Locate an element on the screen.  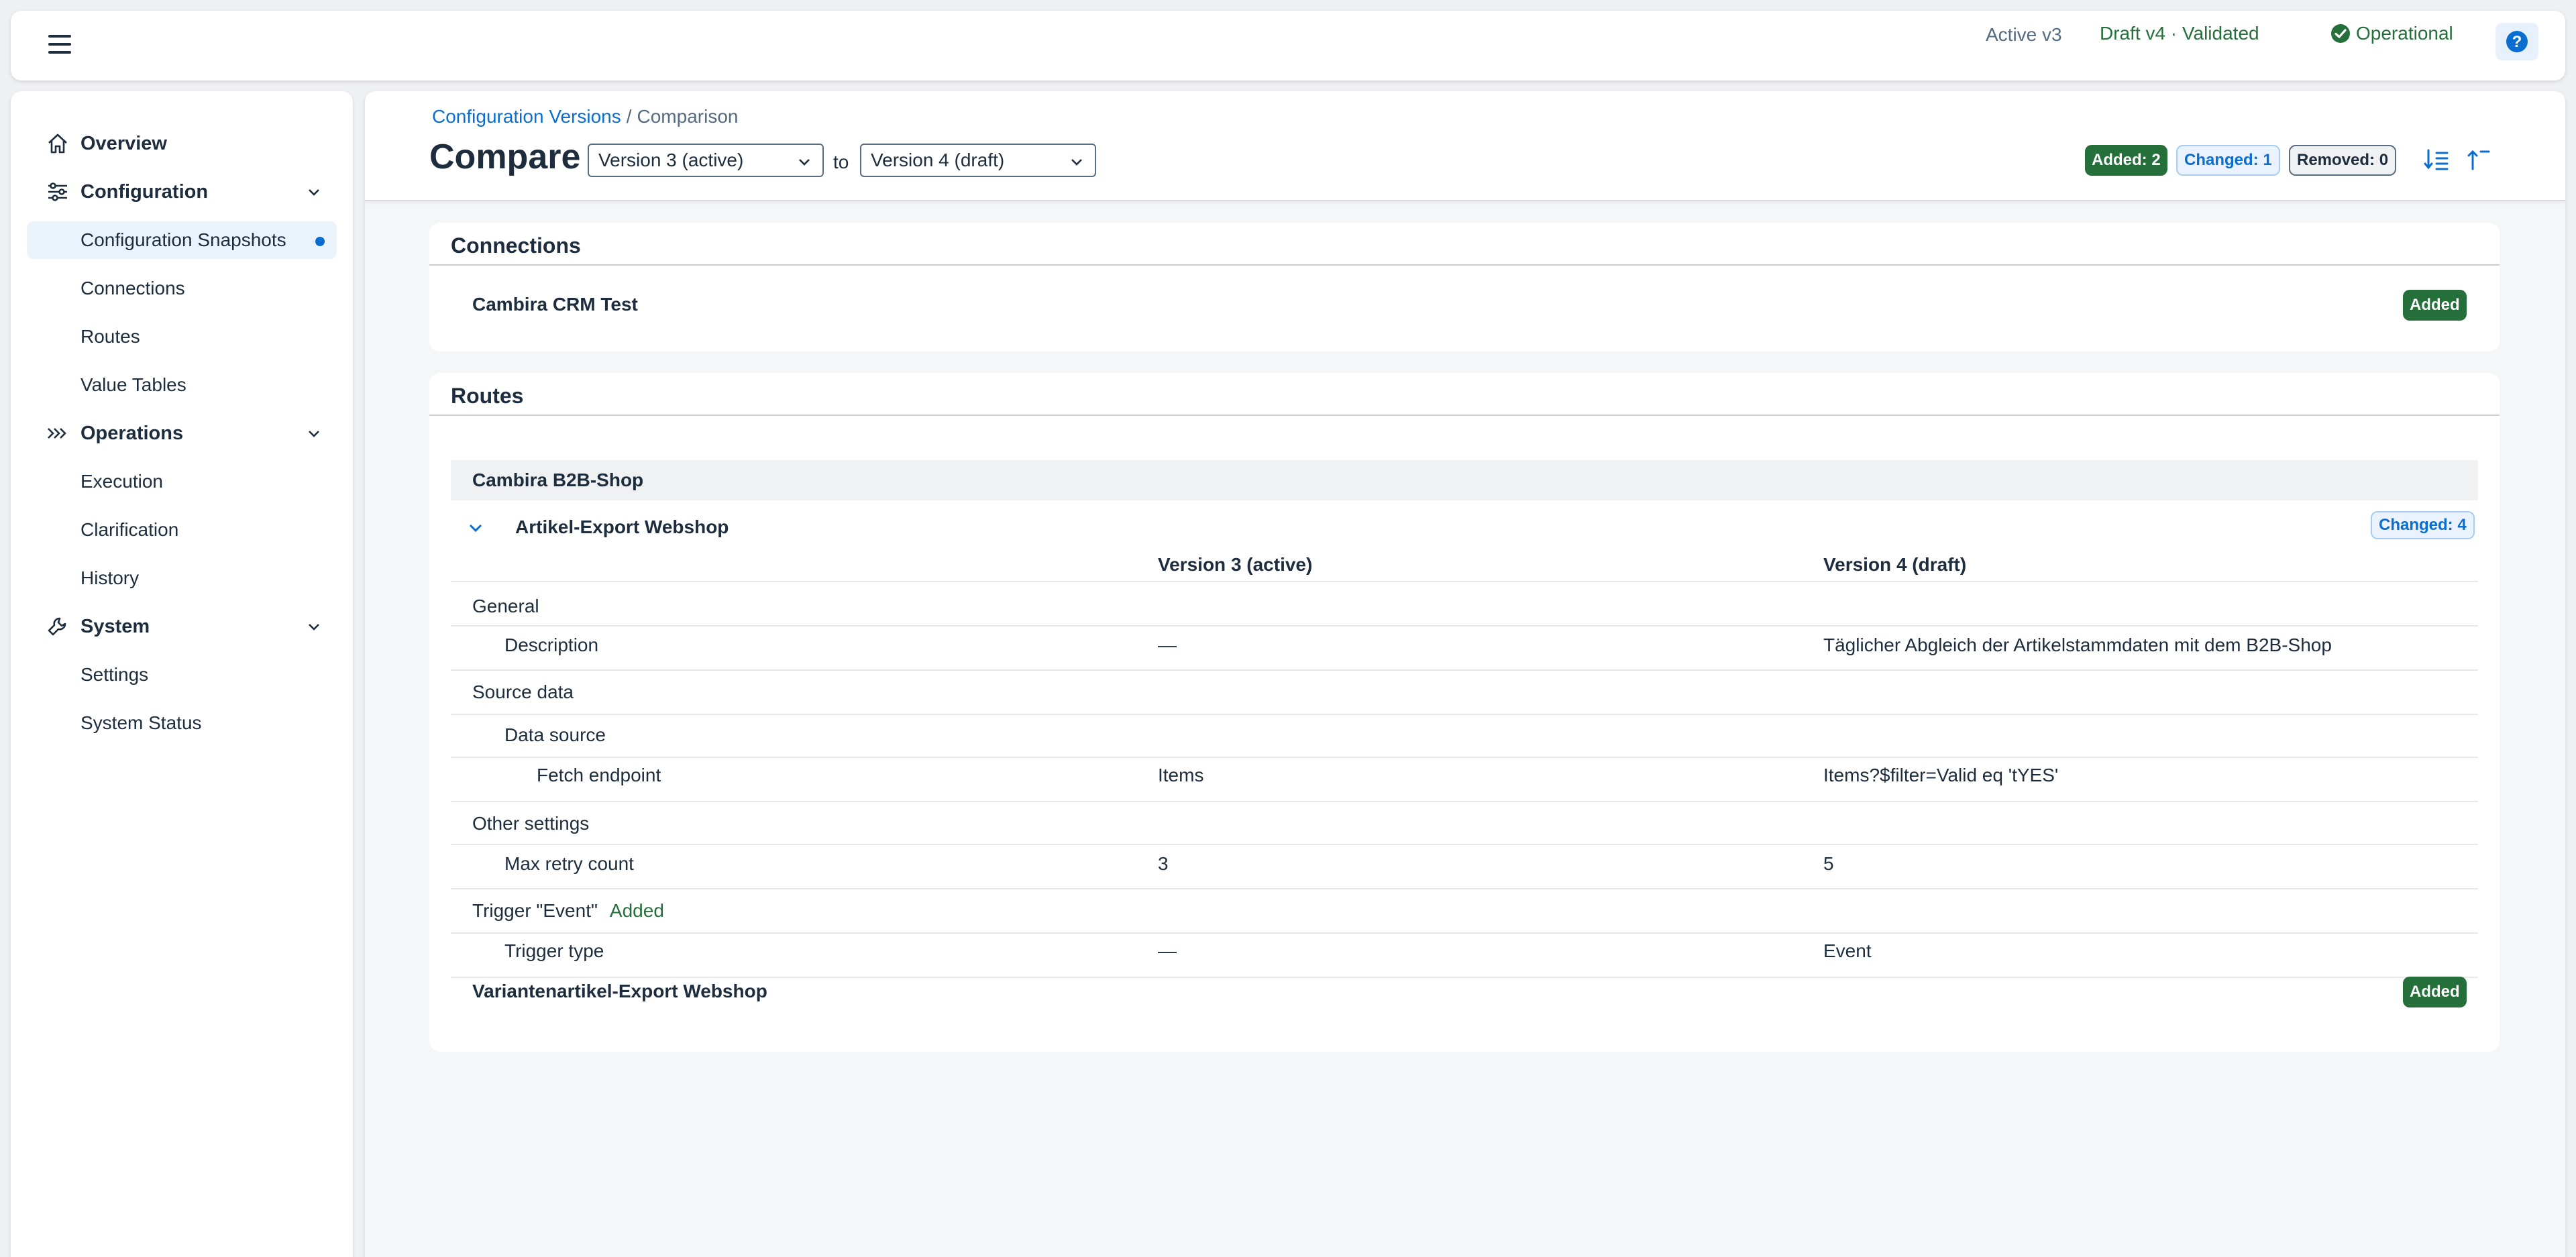
wrench-icon is located at coordinates (57, 627).